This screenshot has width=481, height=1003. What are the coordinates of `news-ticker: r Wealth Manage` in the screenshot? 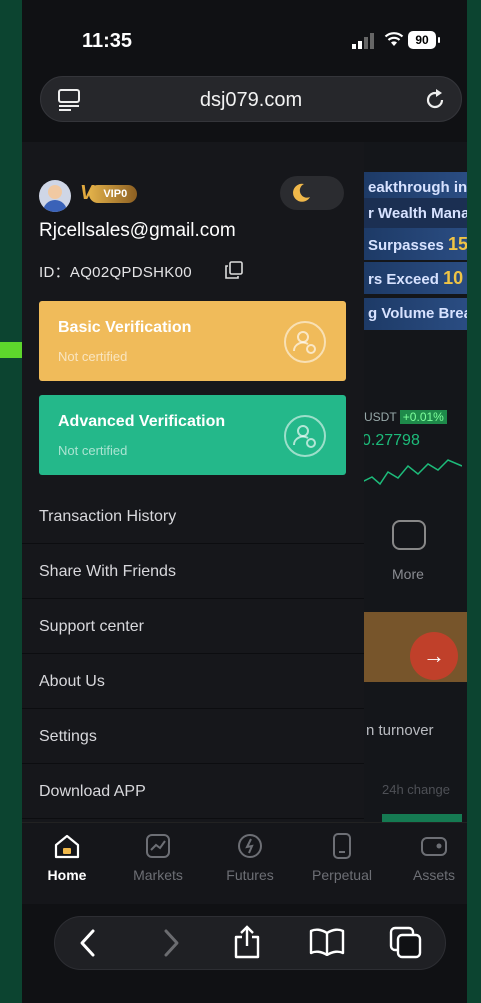 It's located at (414, 214).